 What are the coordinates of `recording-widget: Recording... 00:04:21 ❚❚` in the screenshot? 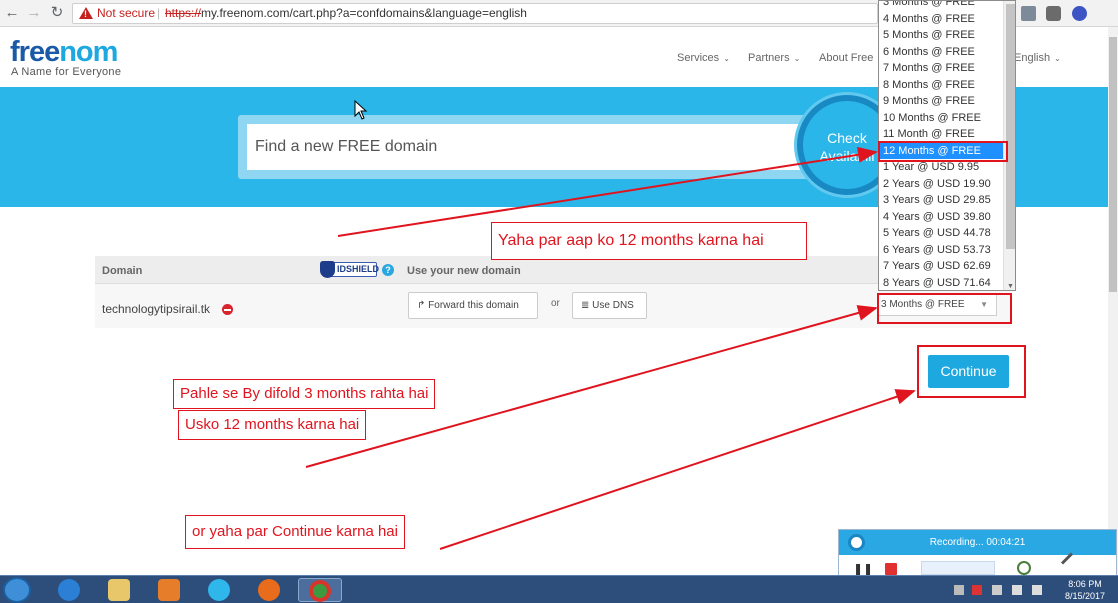 It's located at (977, 552).